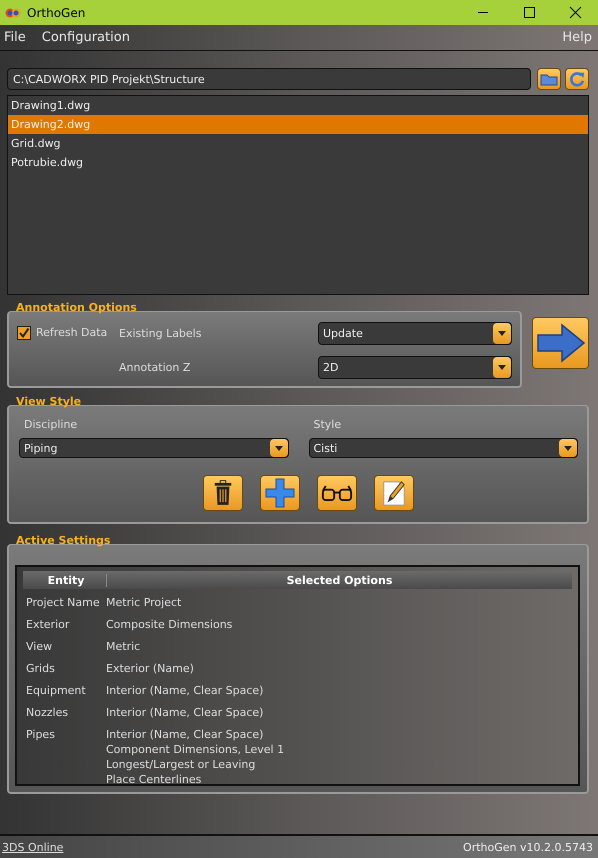 The image size is (598, 858). I want to click on table-cell-text: Project Name, so click(63, 603).